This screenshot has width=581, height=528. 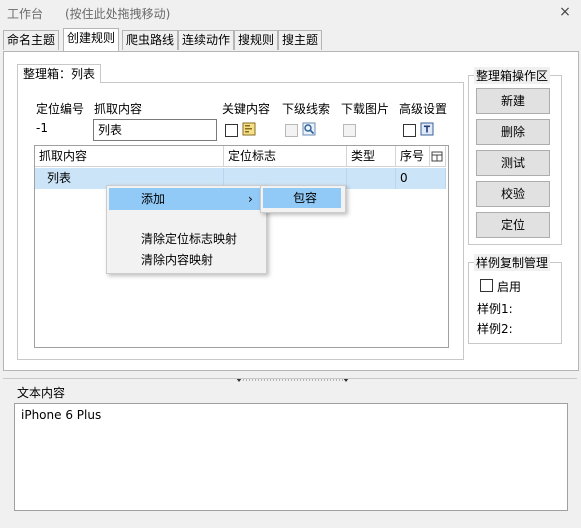 What do you see at coordinates (59, 73) in the screenshot?
I see `box-tab: 整理箱：列表` at bounding box center [59, 73].